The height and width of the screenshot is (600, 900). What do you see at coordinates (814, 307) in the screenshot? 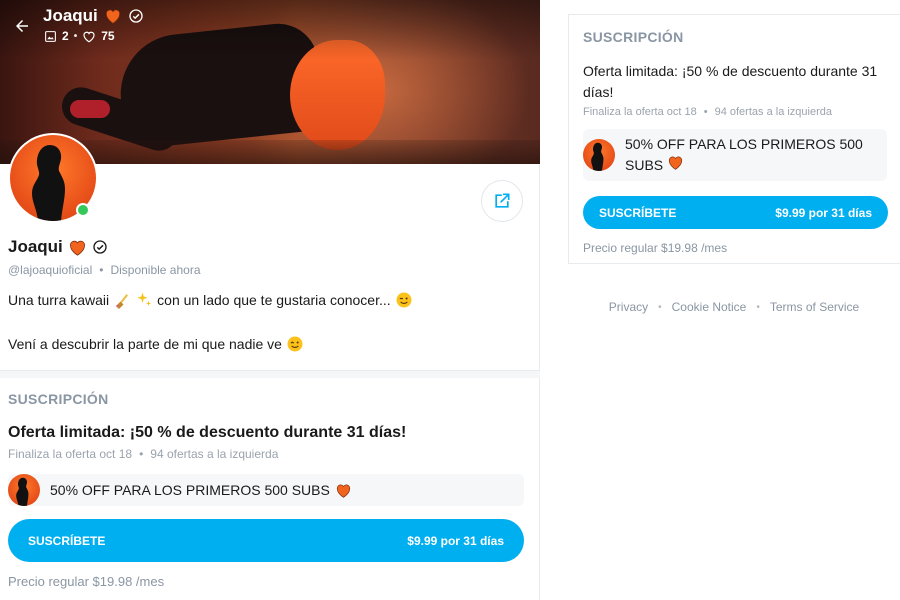
I see `terms-link: Terms of Service` at bounding box center [814, 307].